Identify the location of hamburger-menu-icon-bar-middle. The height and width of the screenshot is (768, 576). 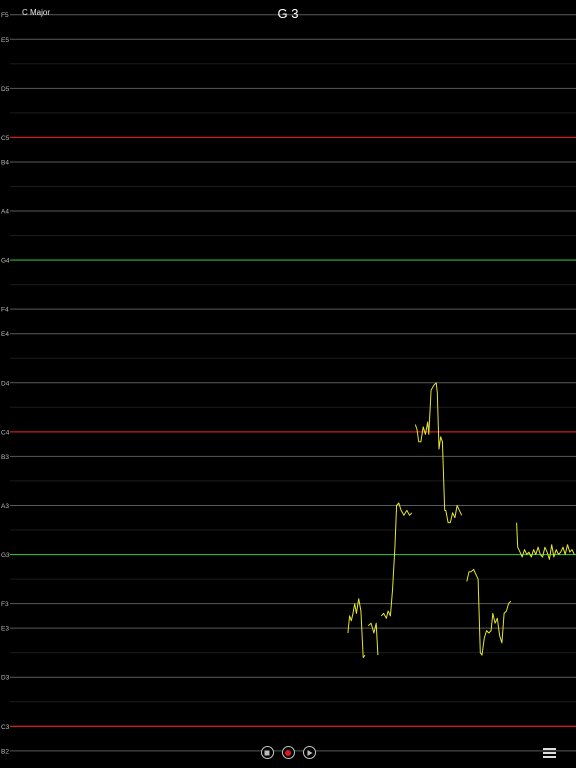
(549, 753).